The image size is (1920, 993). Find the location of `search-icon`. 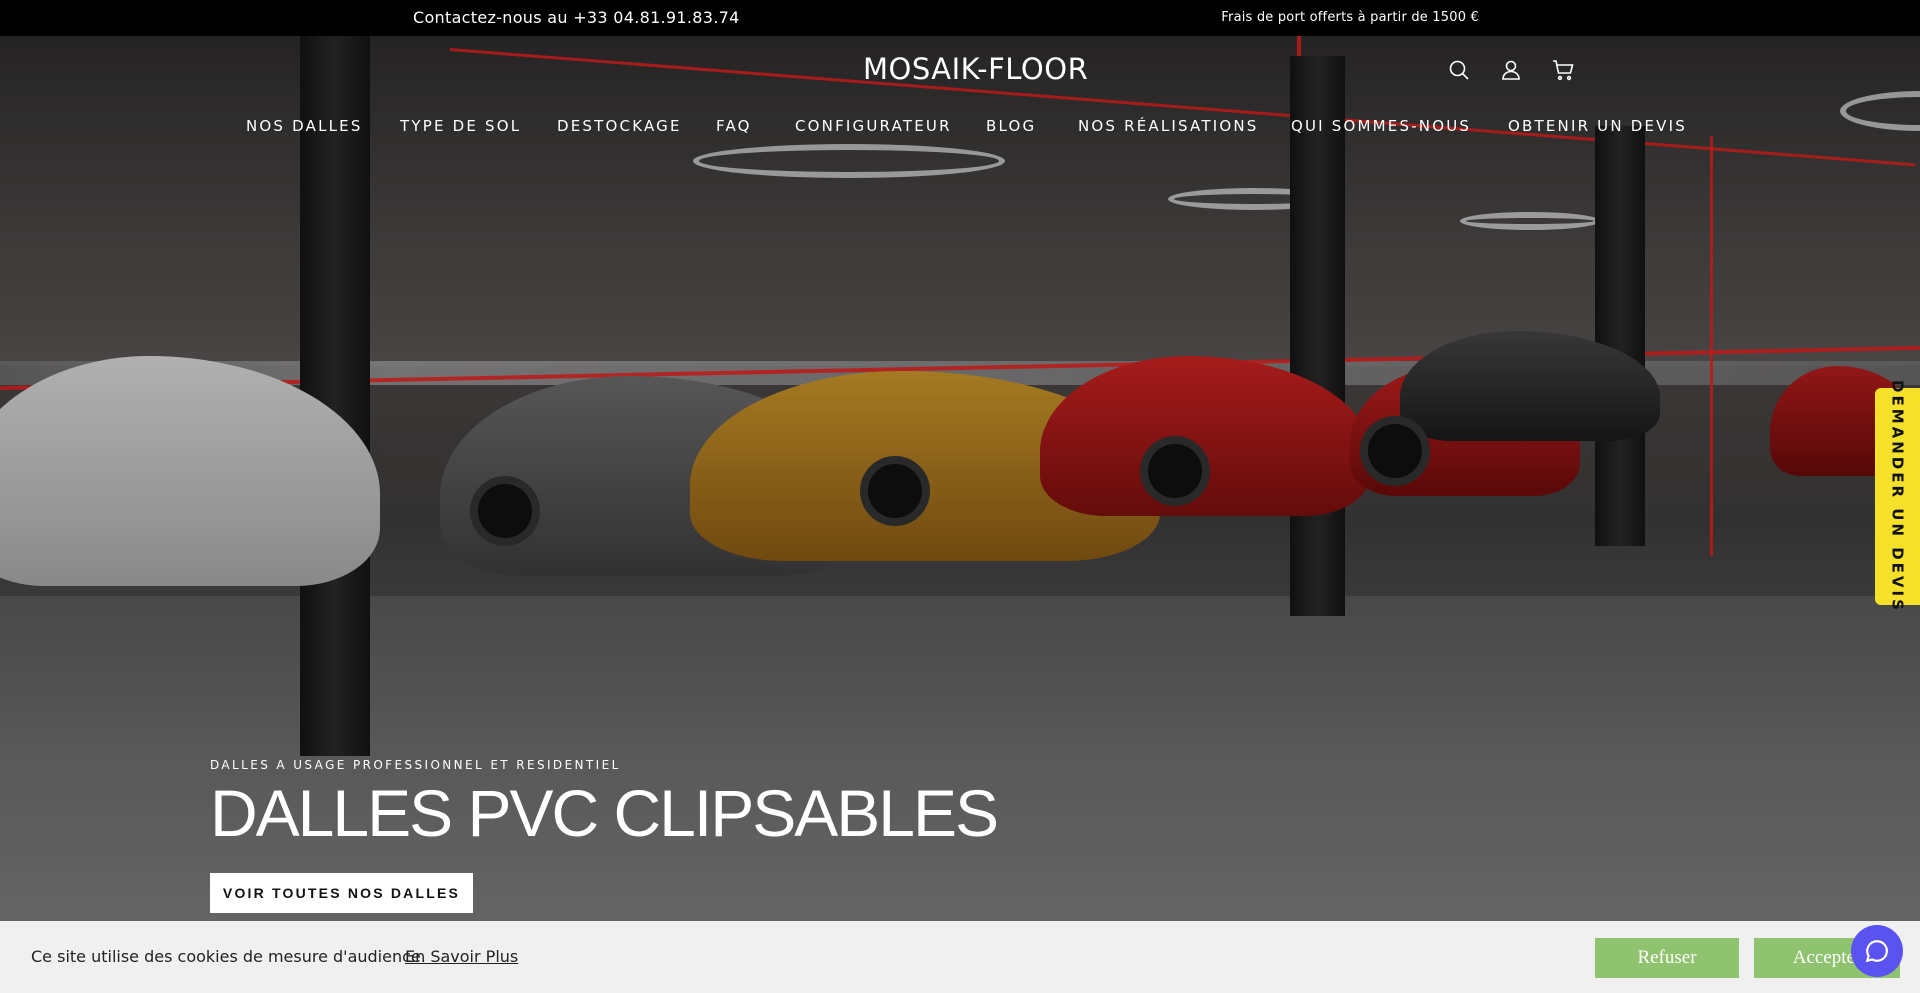

search-icon is located at coordinates (1459, 70).